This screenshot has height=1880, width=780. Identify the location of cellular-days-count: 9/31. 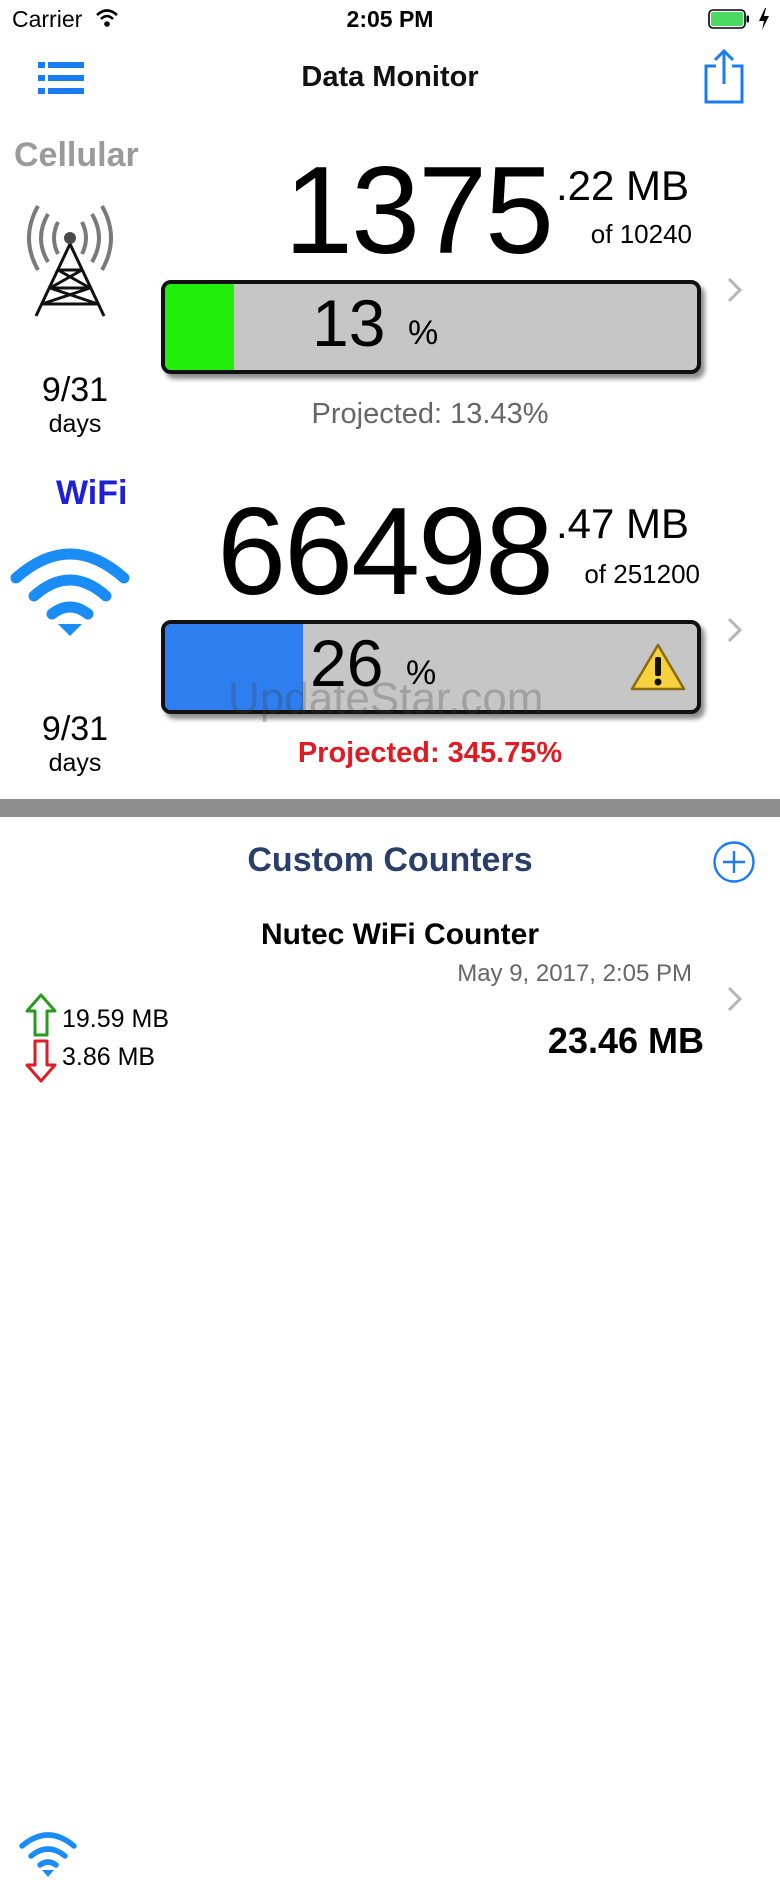
(75, 390).